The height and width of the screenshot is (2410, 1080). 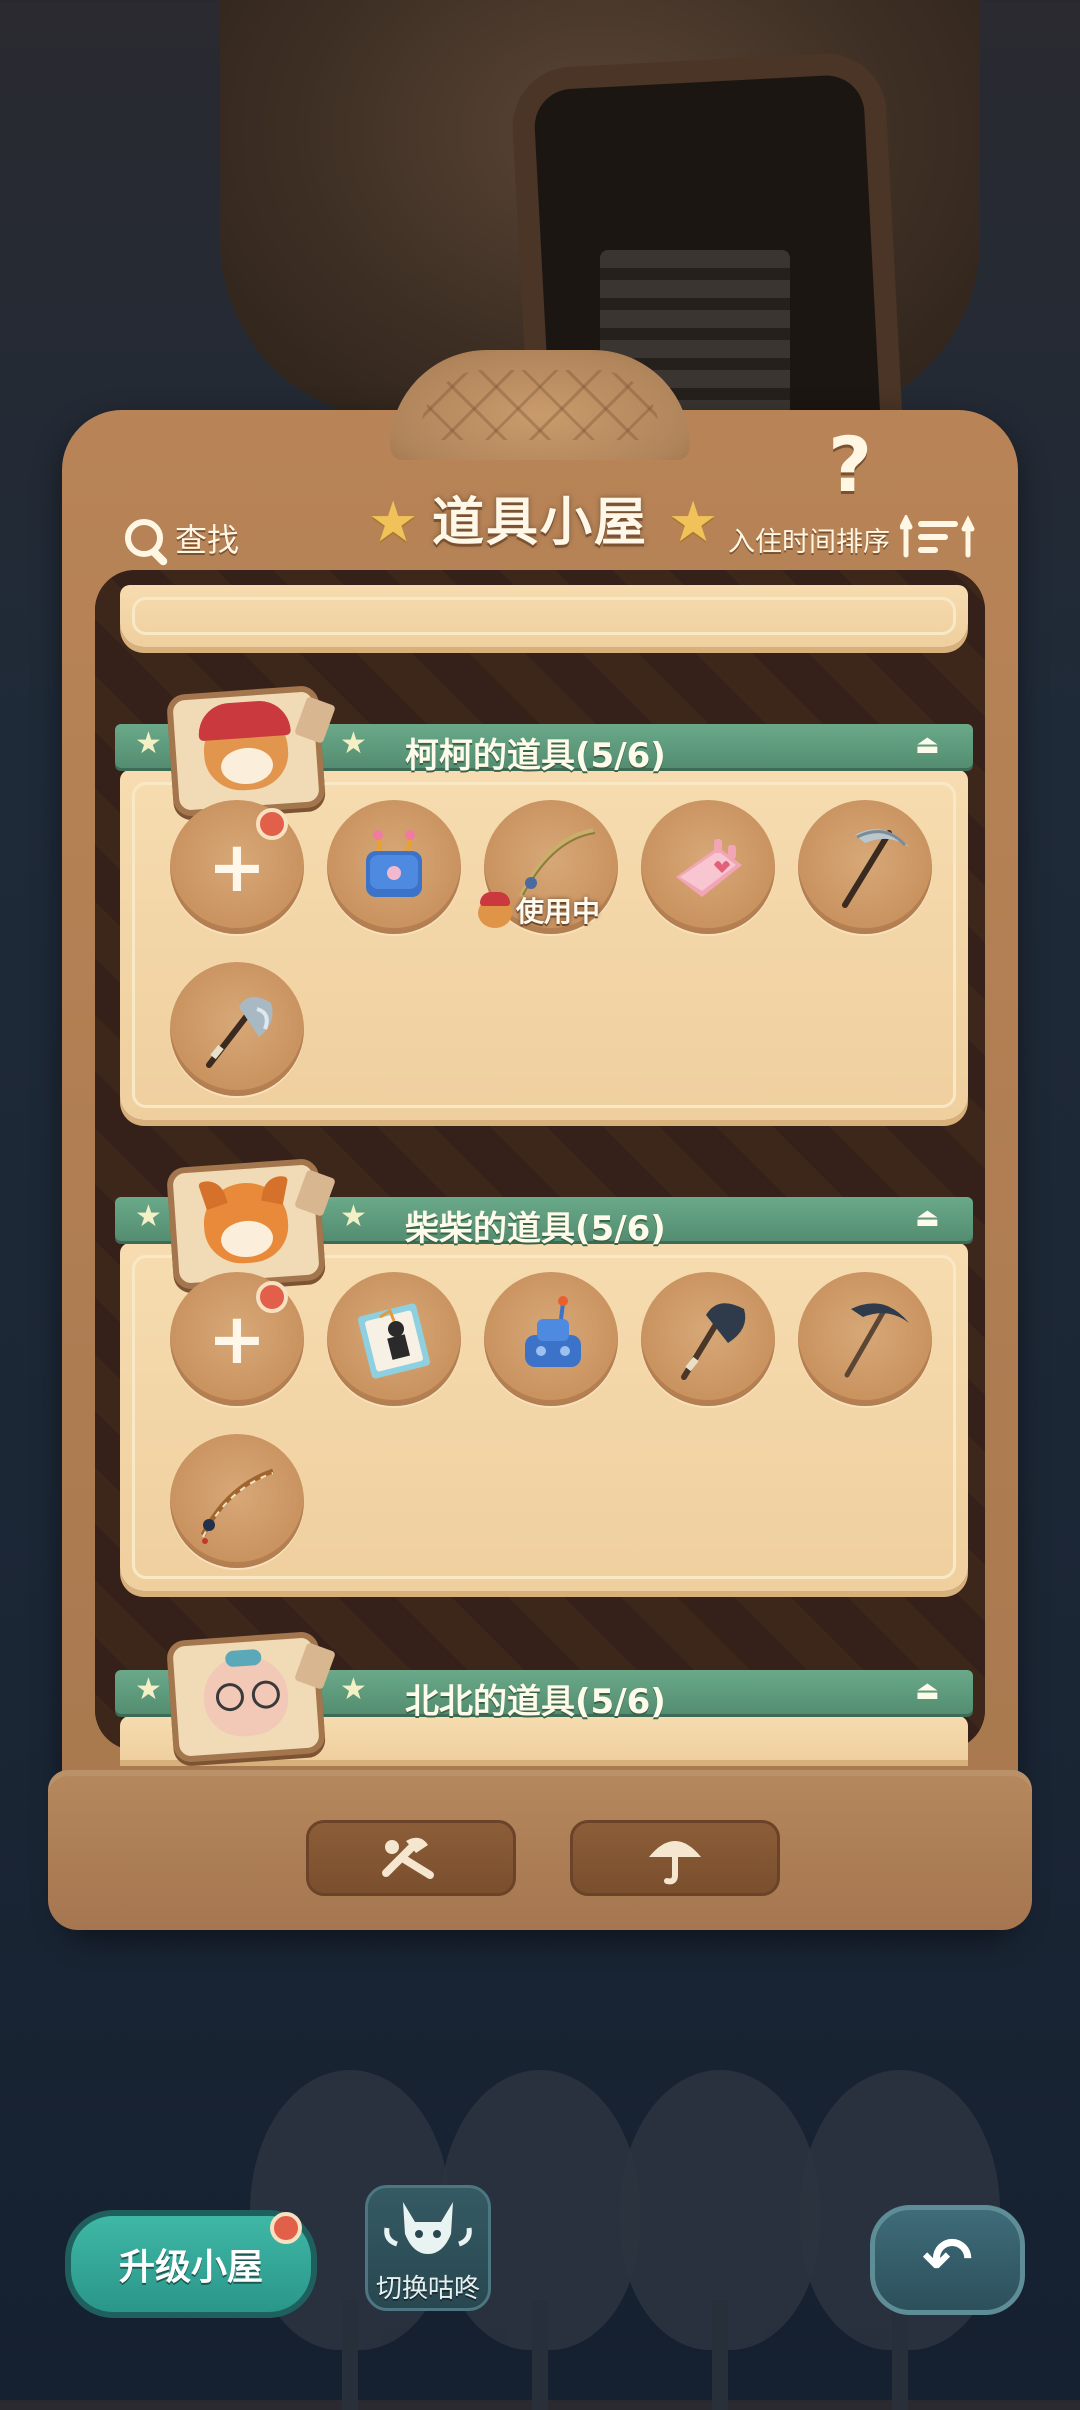 What do you see at coordinates (876, 1340) in the screenshot?
I see `dark-pickaxe-icon` at bounding box center [876, 1340].